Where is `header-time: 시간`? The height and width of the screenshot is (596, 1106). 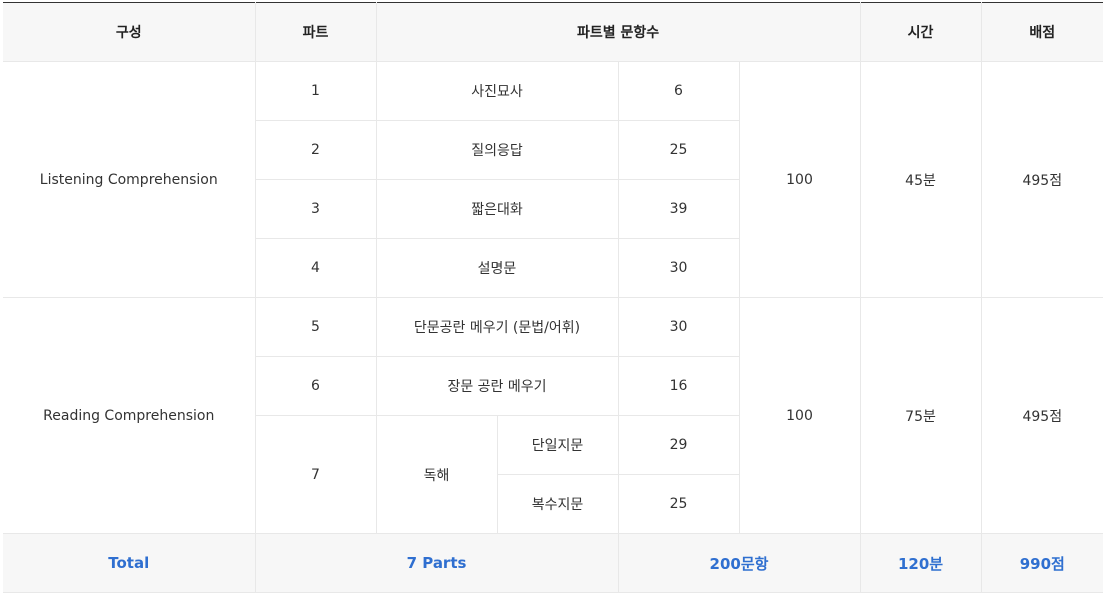
header-time: 시간 is located at coordinates (920, 32).